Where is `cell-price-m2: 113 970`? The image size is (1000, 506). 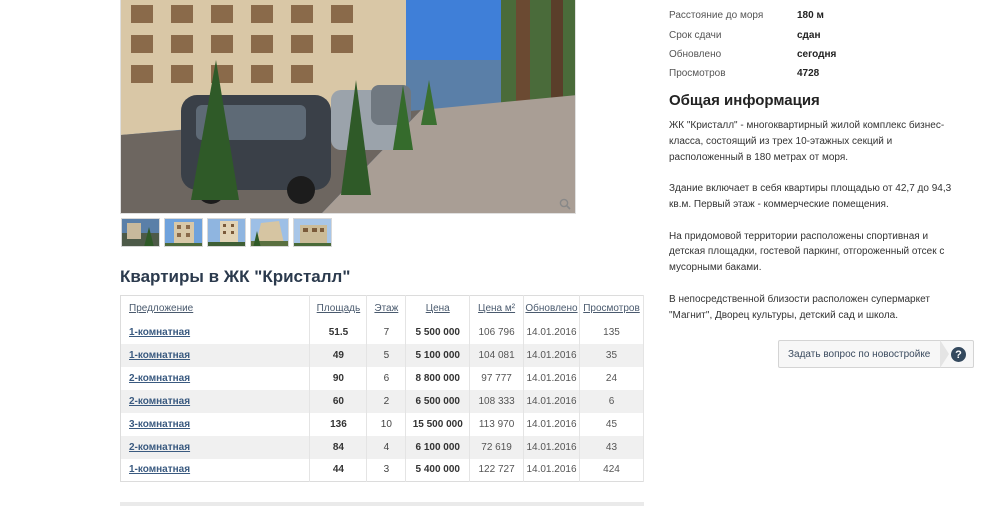 cell-price-m2: 113 970 is located at coordinates (496, 424).